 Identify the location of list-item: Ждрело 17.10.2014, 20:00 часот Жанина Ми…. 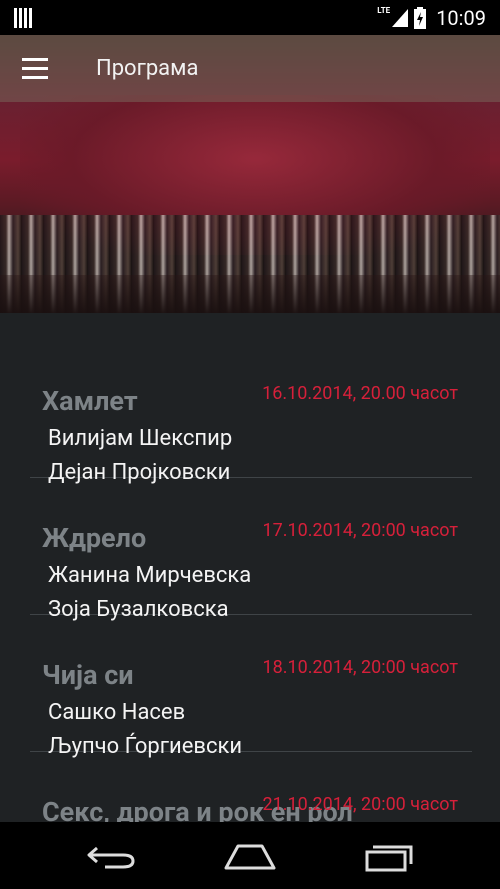
(251, 549).